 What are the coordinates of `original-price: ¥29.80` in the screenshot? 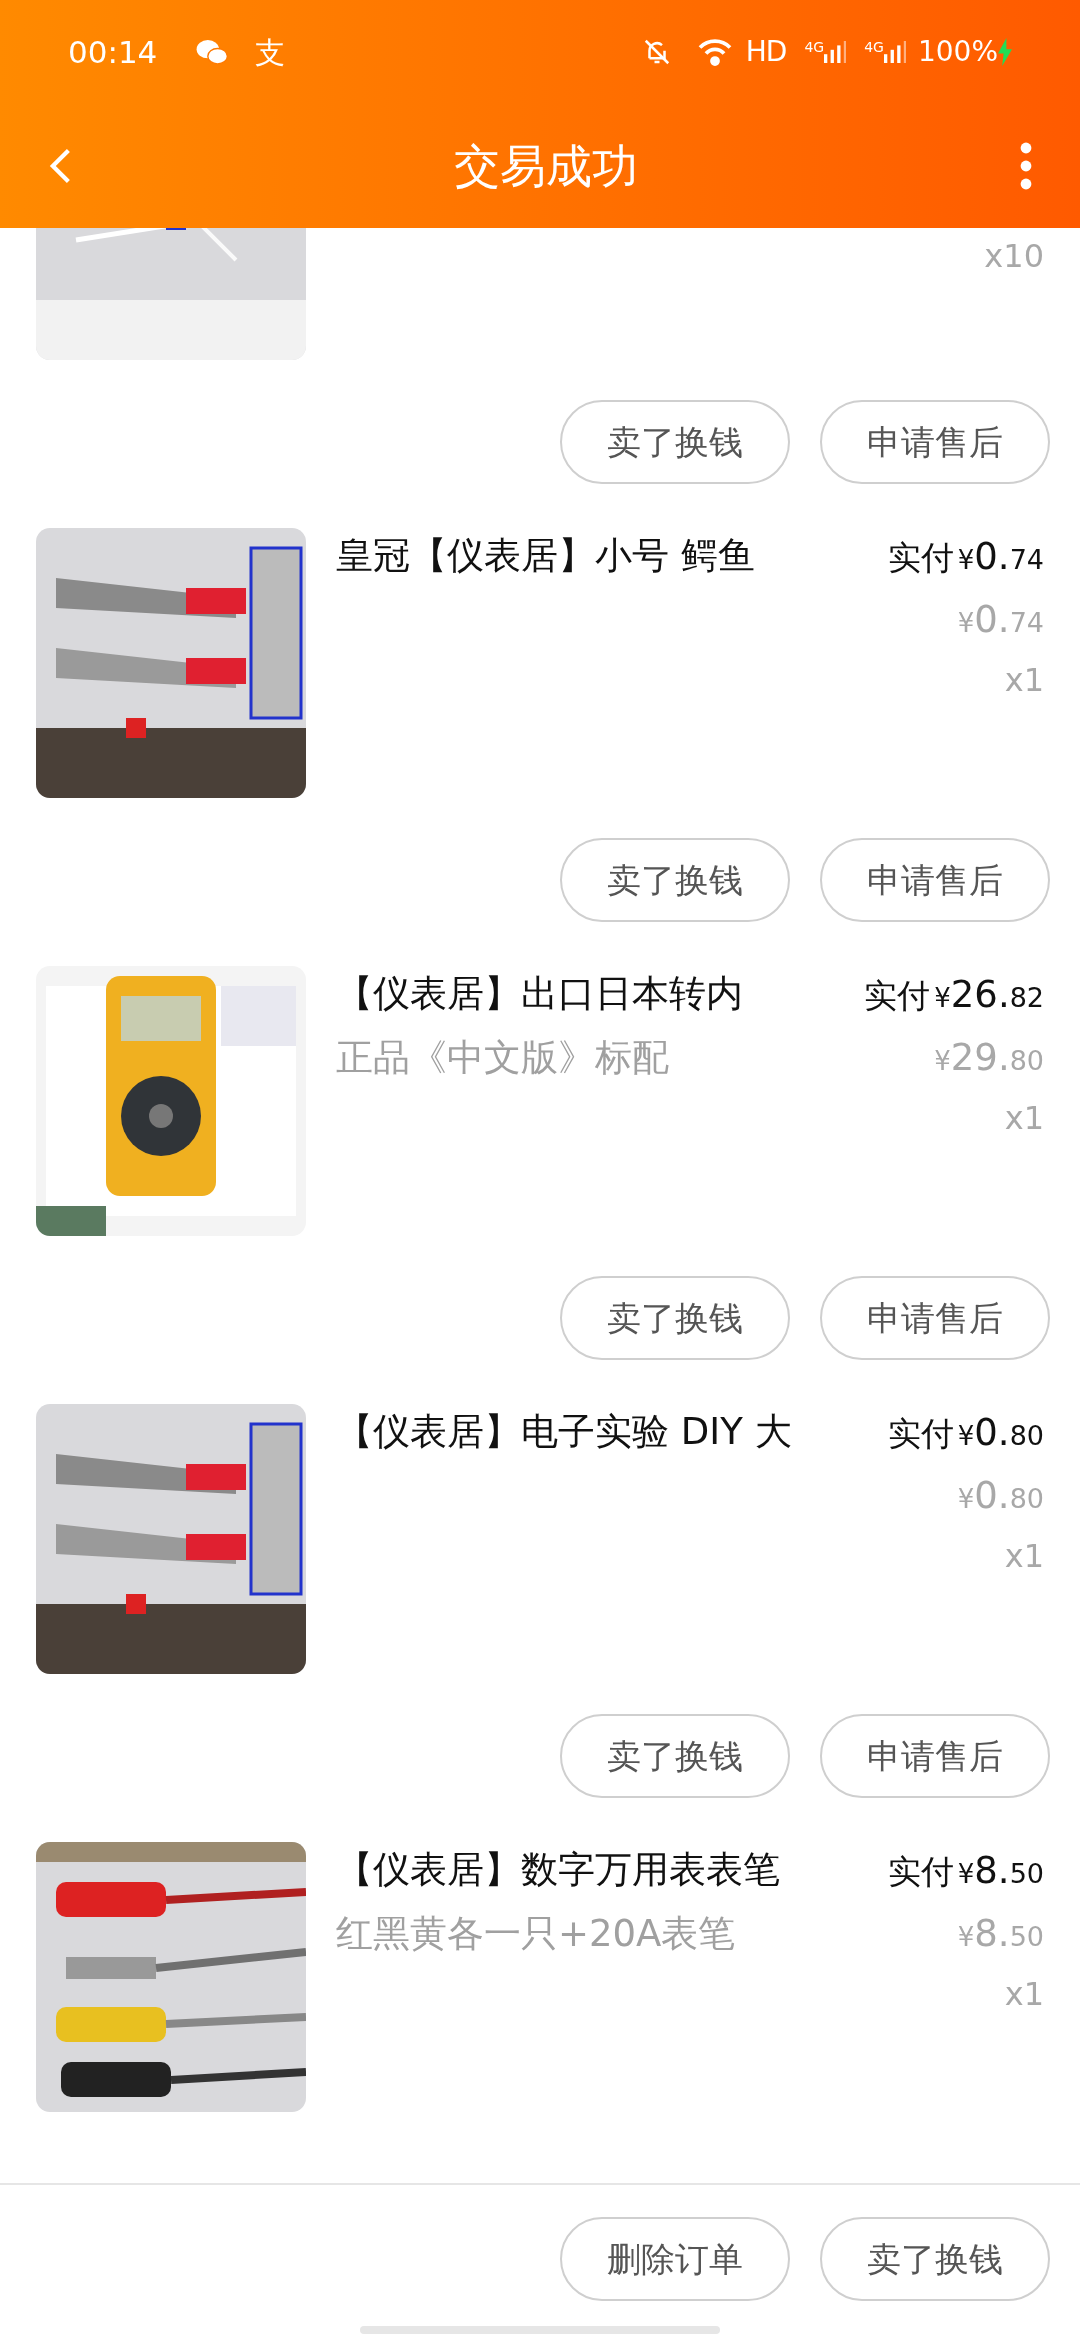 It's located at (989, 1057).